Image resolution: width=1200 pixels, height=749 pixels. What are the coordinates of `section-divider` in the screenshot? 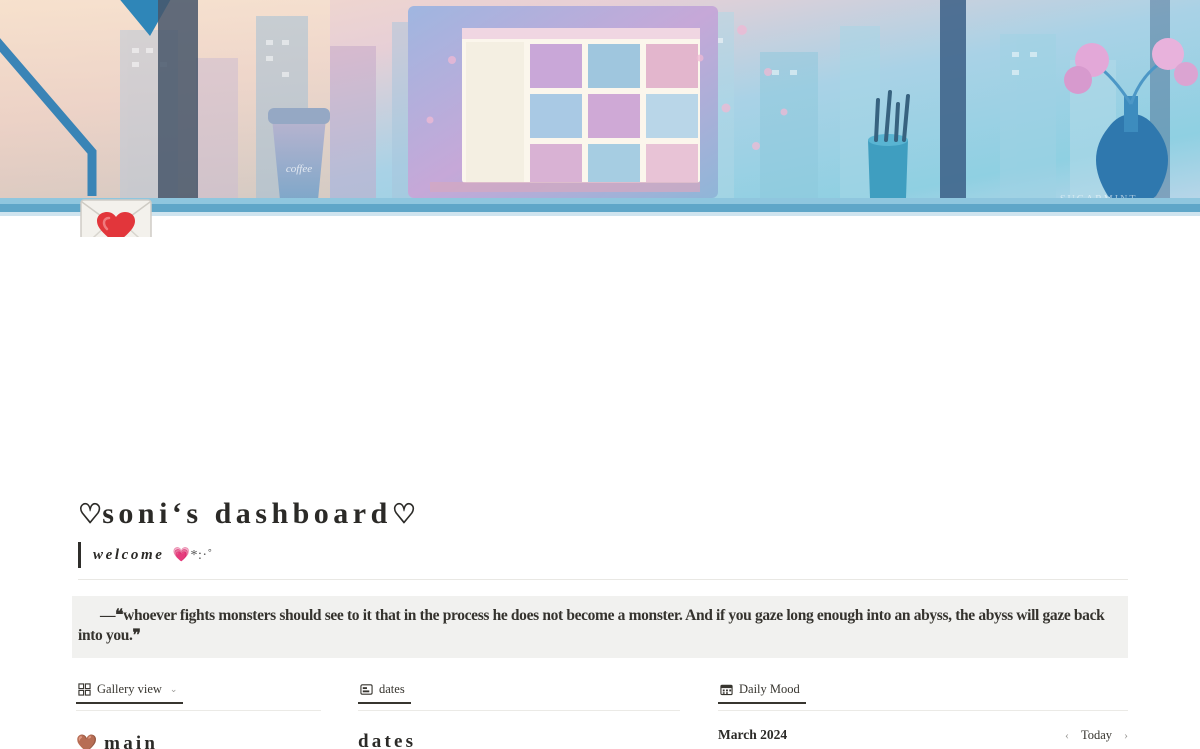 It's located at (603, 579).